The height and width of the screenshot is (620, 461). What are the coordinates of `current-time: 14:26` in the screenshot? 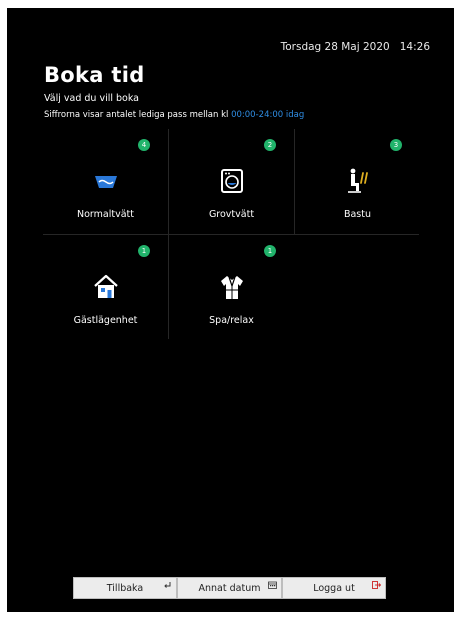 It's located at (414, 47).